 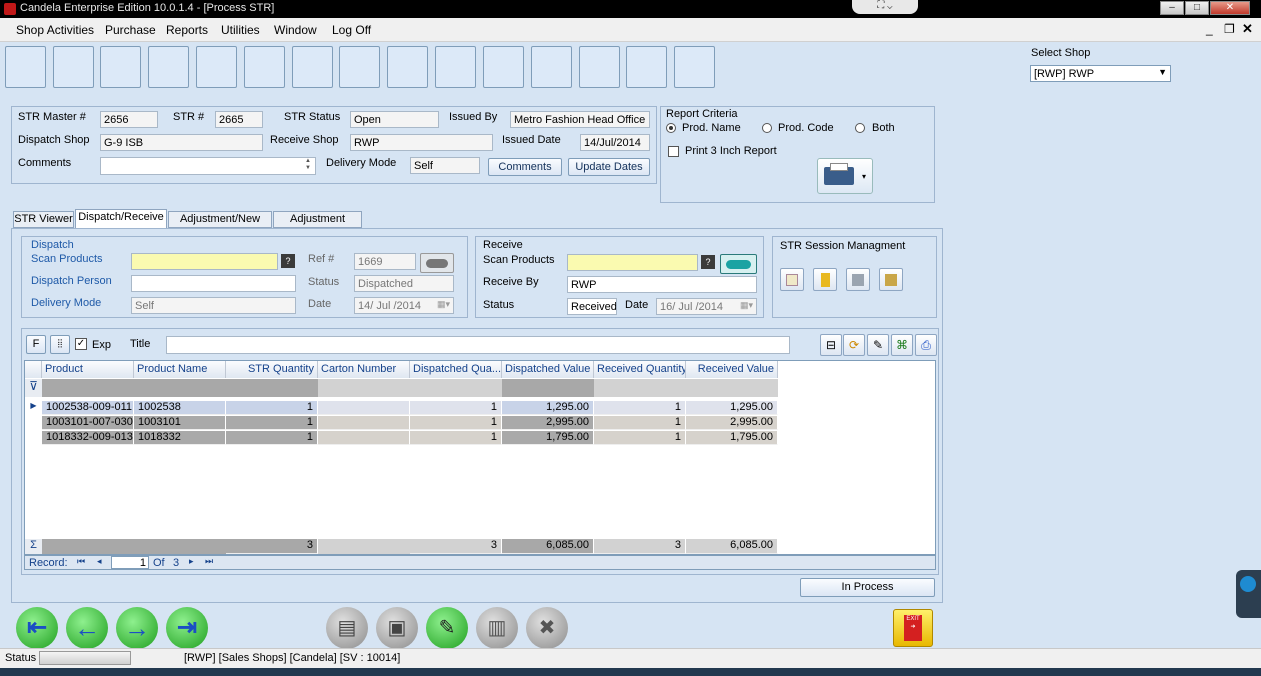 I want to click on radio-prod-code, so click(x=767, y=128).